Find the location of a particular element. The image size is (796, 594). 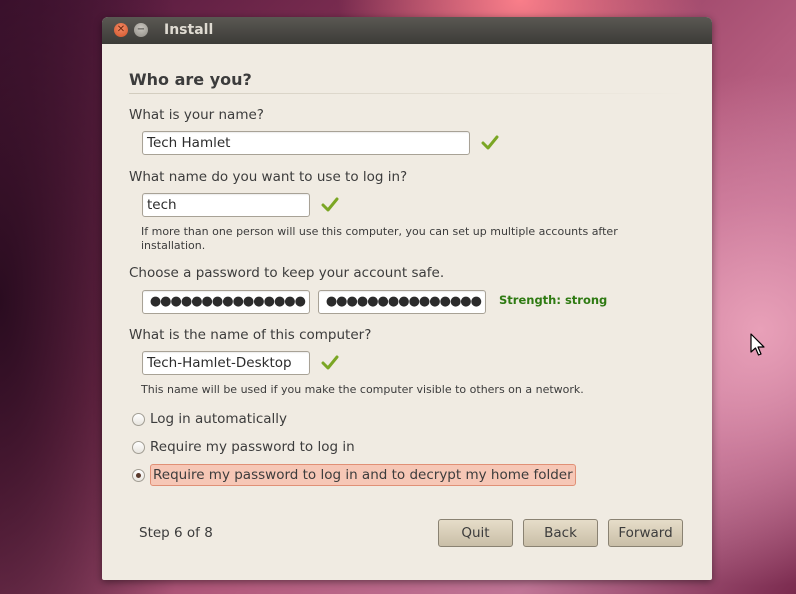

back-button: Back is located at coordinates (560, 533).